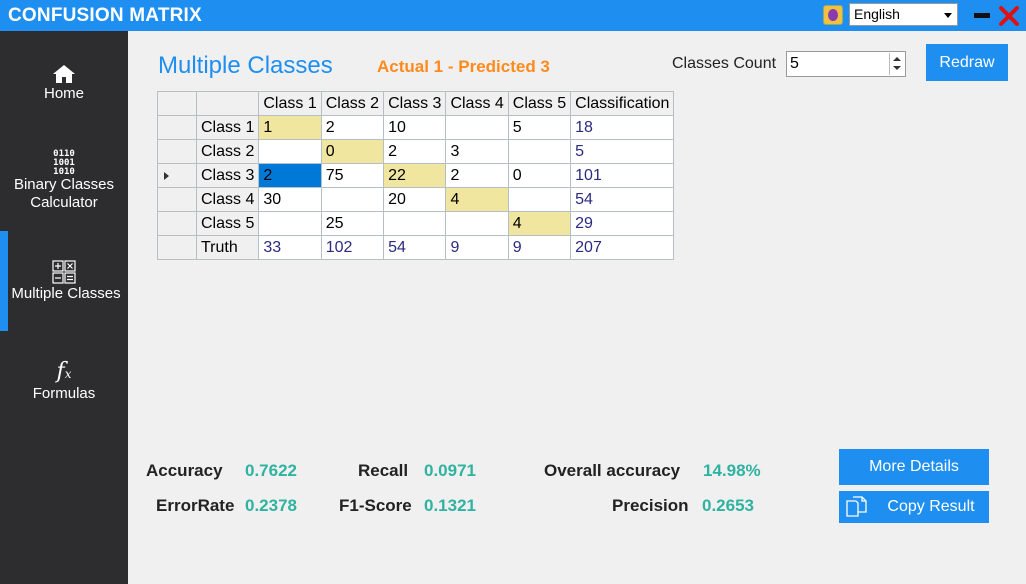 The width and height of the screenshot is (1026, 584). What do you see at coordinates (290, 247) in the screenshot?
I see `truth-sum-cell: 33` at bounding box center [290, 247].